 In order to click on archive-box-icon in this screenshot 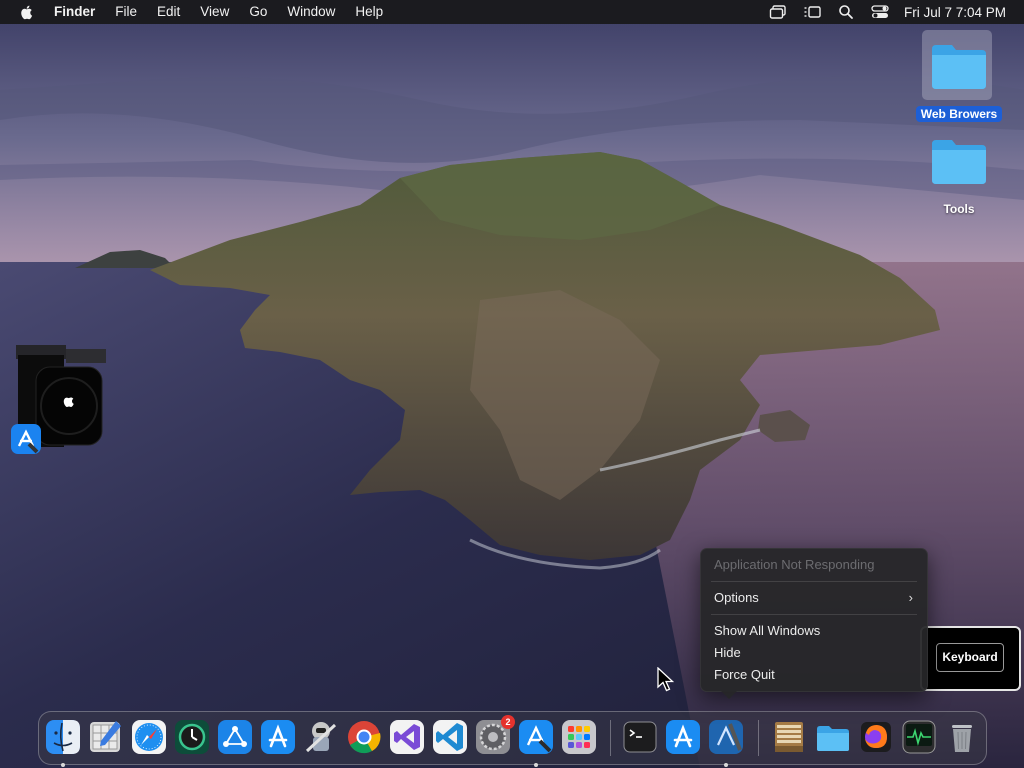, I will do `click(789, 737)`.